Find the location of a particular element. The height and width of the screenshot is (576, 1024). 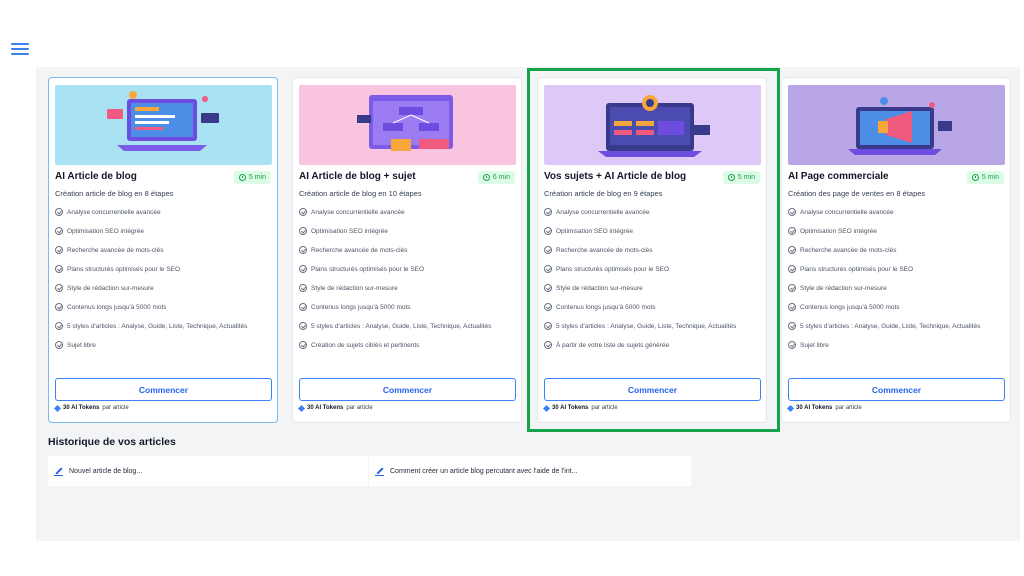

card-subtitle: Création article de blog en 10 étapes is located at coordinates (360, 193).